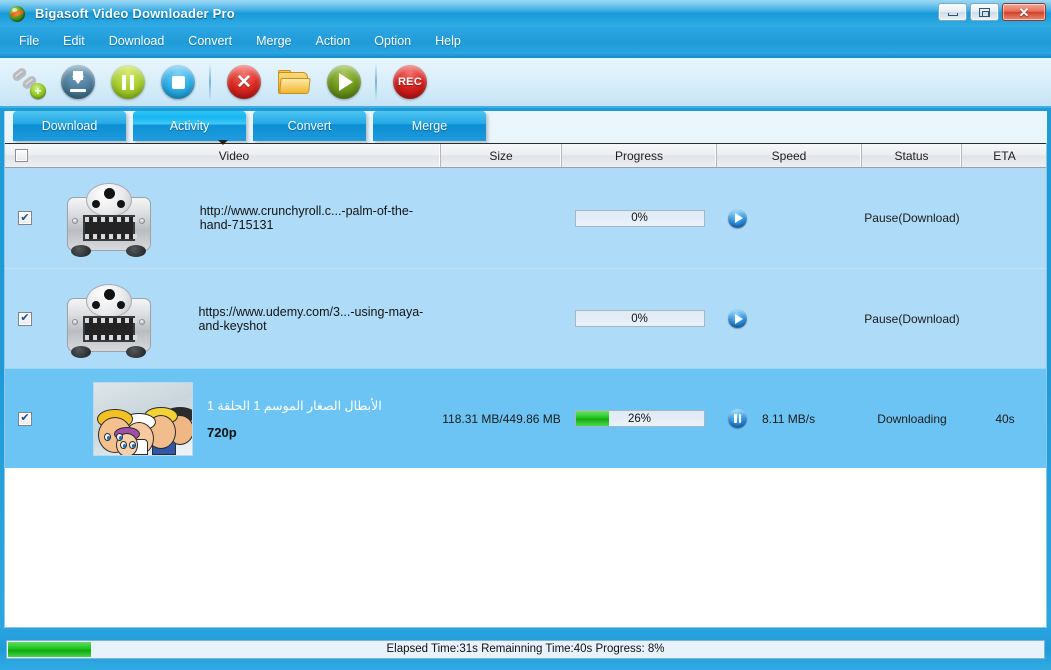 The width and height of the screenshot is (1051, 670). Describe the element at coordinates (29, 41) in the screenshot. I see `menu-item-file: File` at that location.